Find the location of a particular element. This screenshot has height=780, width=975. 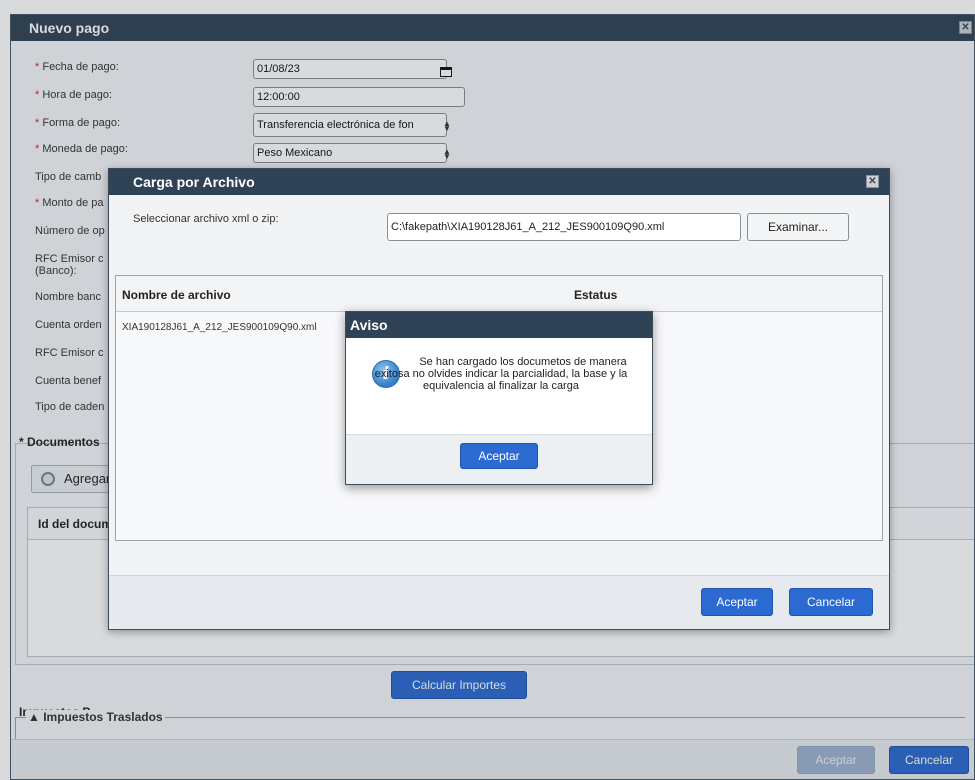

aviso-title: Aviso is located at coordinates (499, 325).